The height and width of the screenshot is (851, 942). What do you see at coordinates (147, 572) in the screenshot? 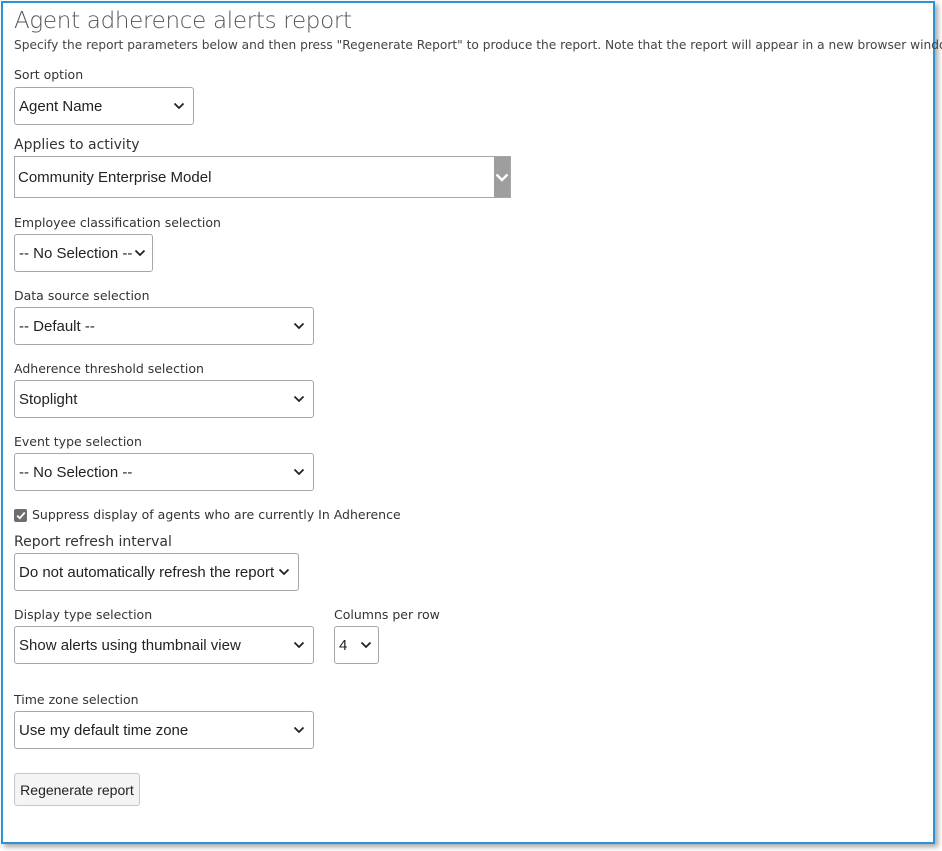
I see `refresh-interval-value: Do not automatically refresh the report` at bounding box center [147, 572].